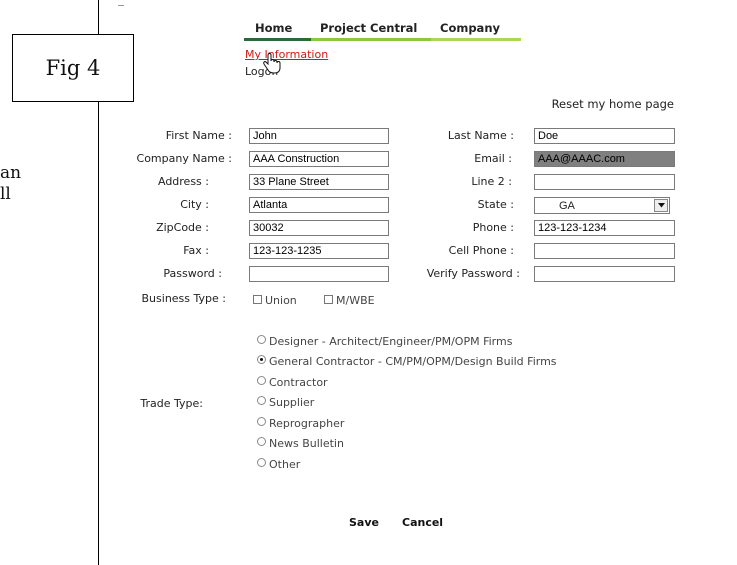 The height and width of the screenshot is (565, 737). Describe the element at coordinates (604, 251) in the screenshot. I see `cell-phone-input` at that location.